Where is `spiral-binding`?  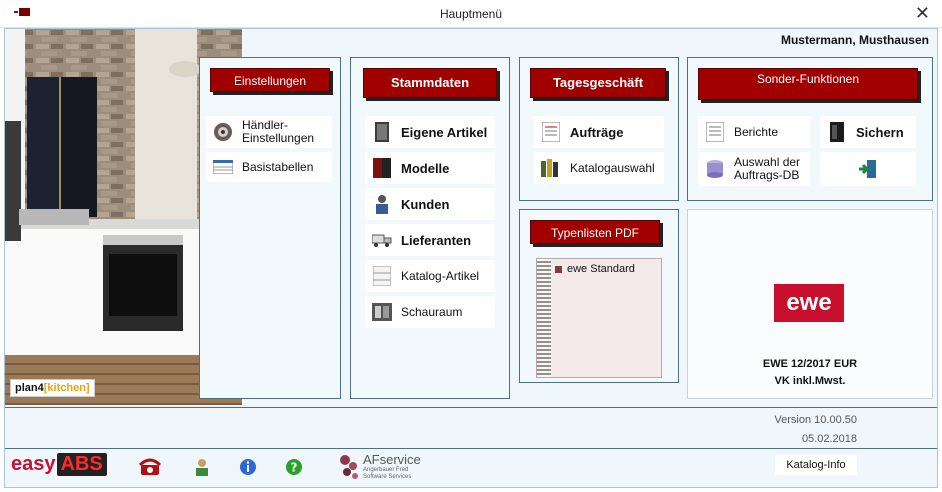 spiral-binding is located at coordinates (544, 318).